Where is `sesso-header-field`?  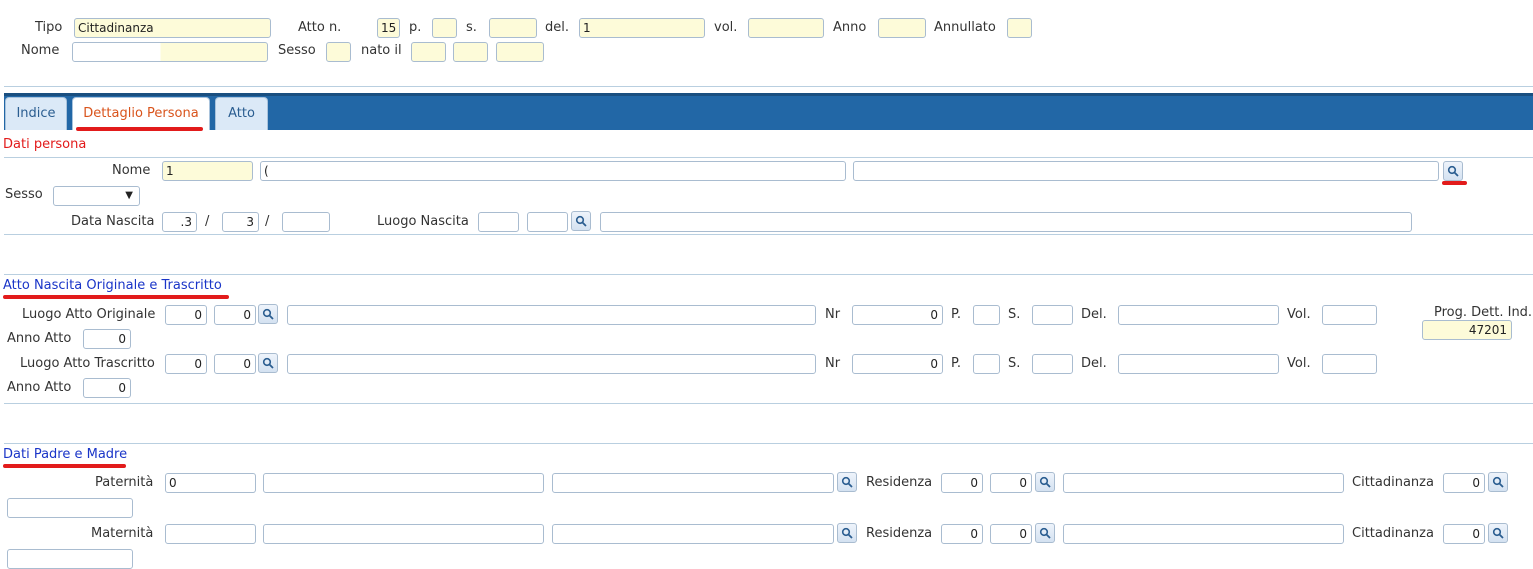
sesso-header-field is located at coordinates (338, 52).